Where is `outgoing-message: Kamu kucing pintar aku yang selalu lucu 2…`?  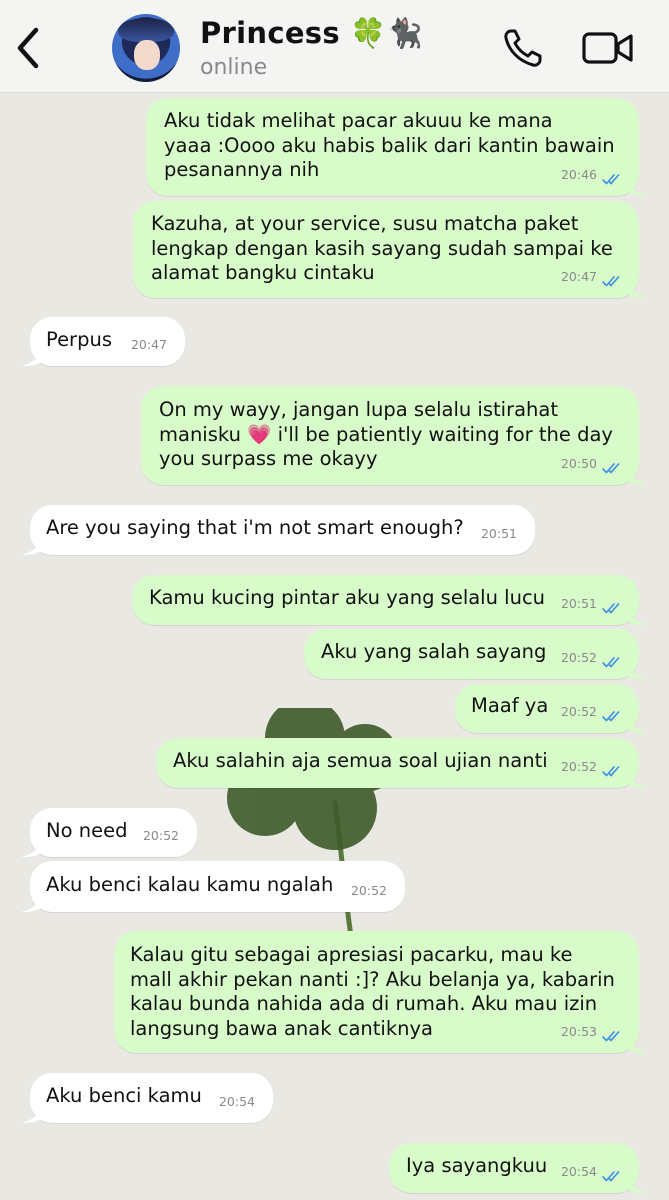 outgoing-message: Kamu kucing pintar aku yang selalu lucu 2… is located at coordinates (390, 600).